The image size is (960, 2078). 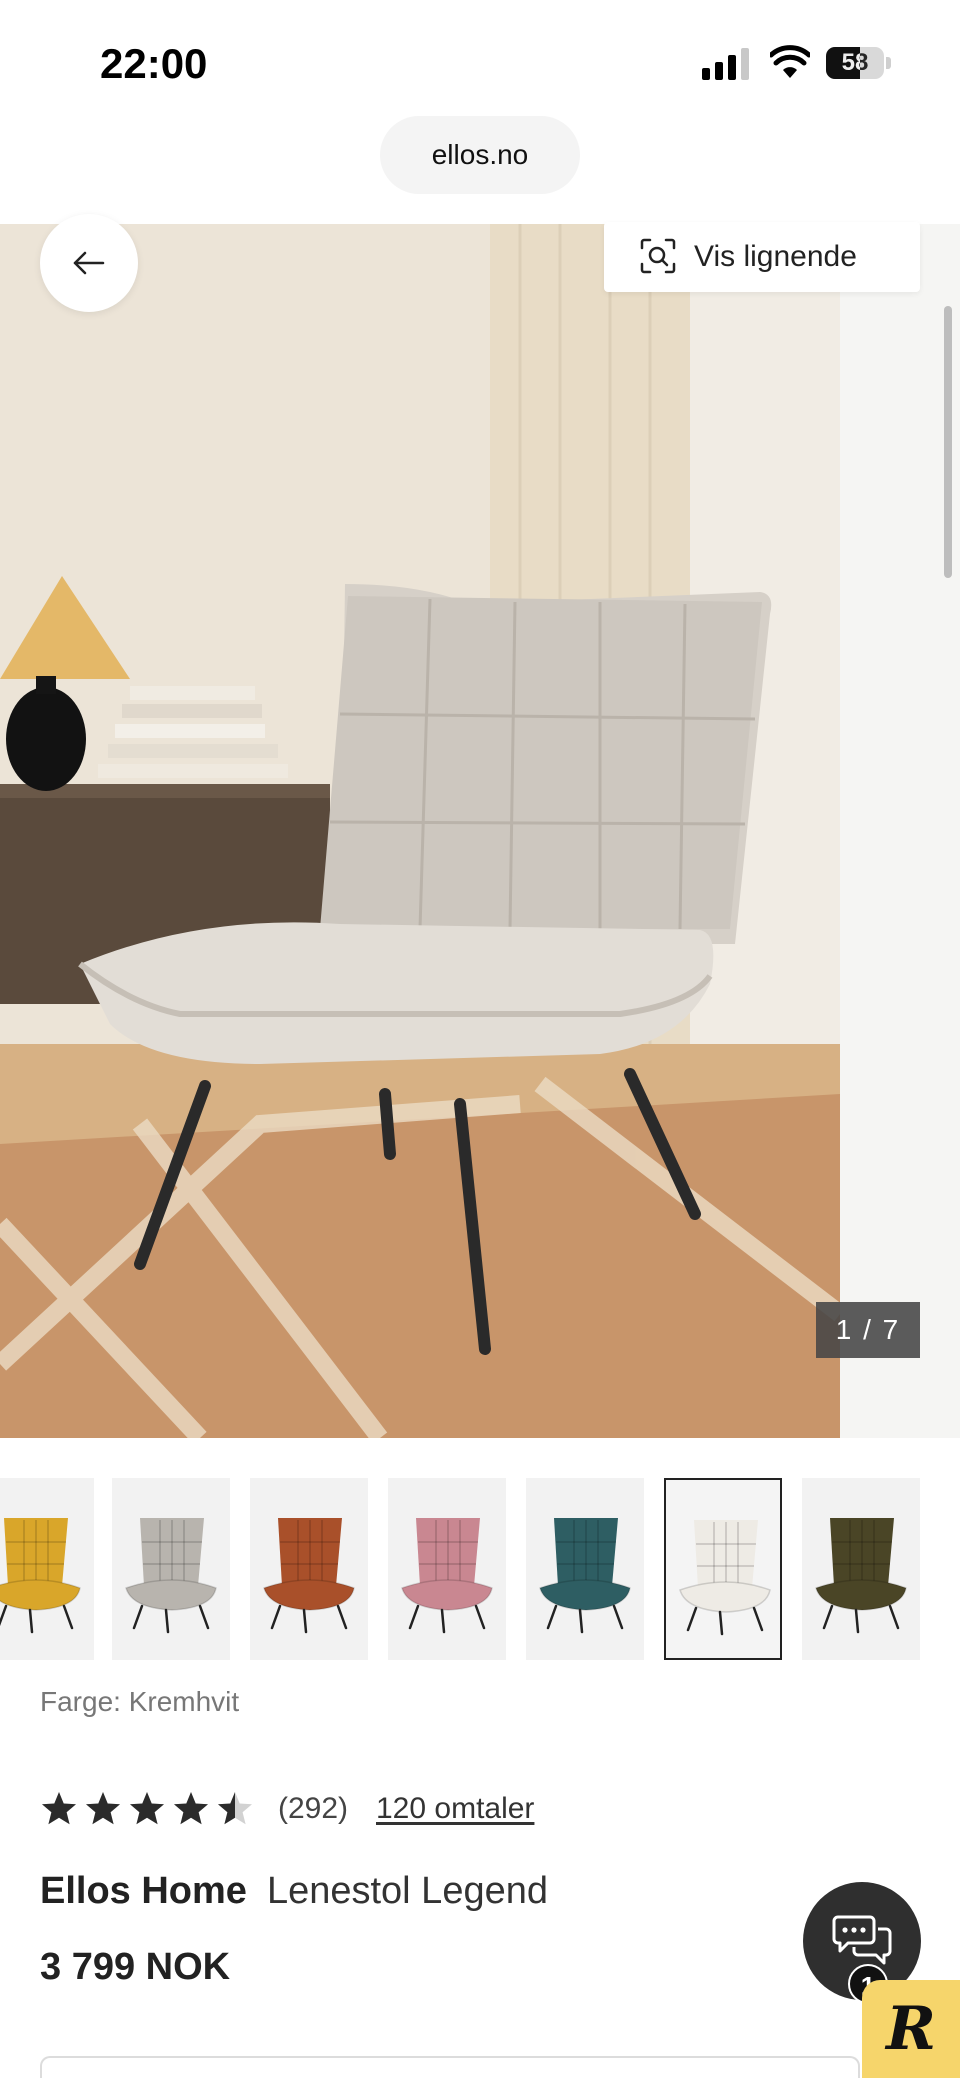 I want to click on back-button, so click(x=89, y=263).